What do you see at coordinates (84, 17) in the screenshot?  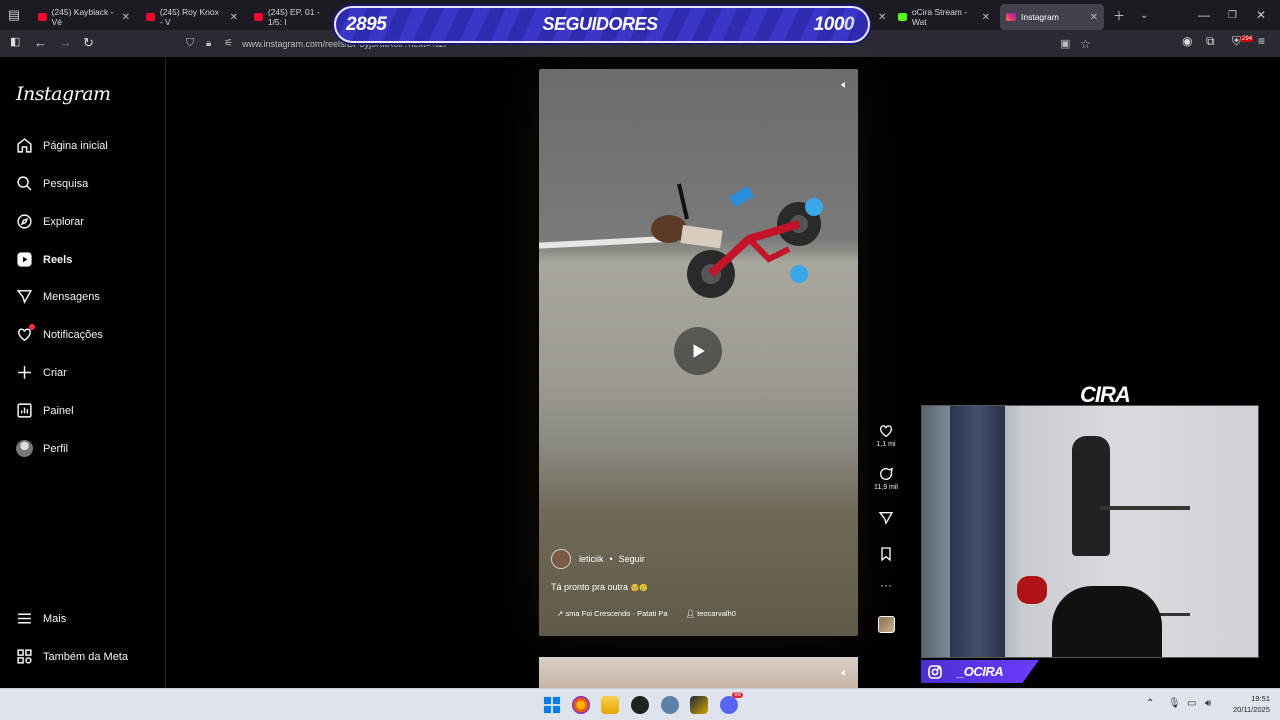 I see `tab-youtube-1: (245) Kayblack - Vé ✕` at bounding box center [84, 17].